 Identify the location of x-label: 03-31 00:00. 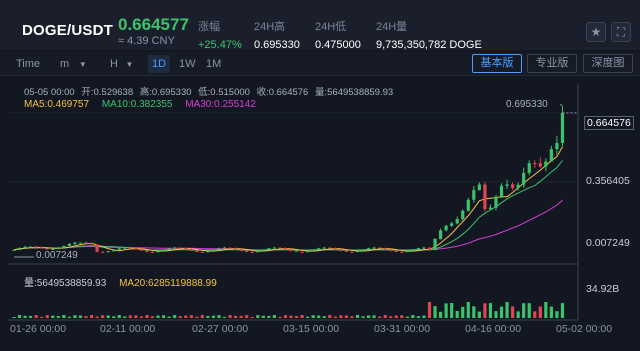
(402, 329).